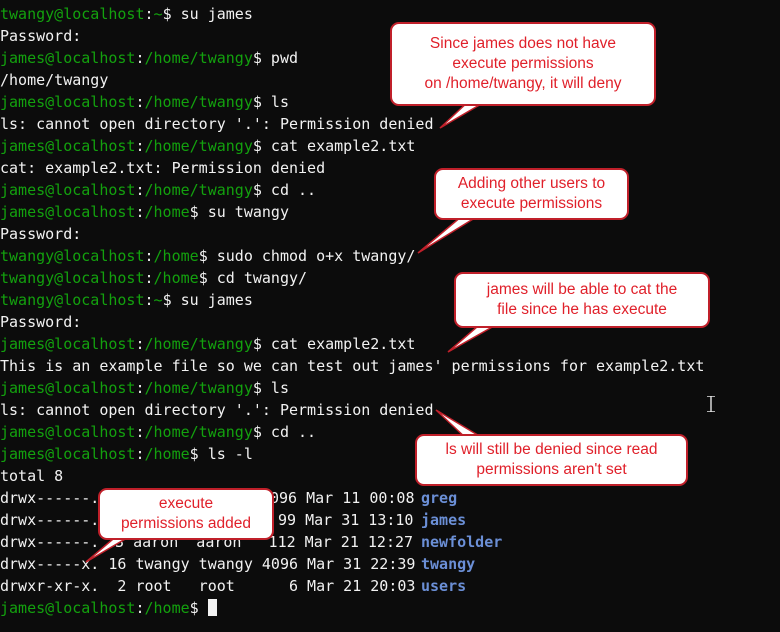  I want to click on listing-meta: 096 Mar 11 00:08, so click(347, 498).